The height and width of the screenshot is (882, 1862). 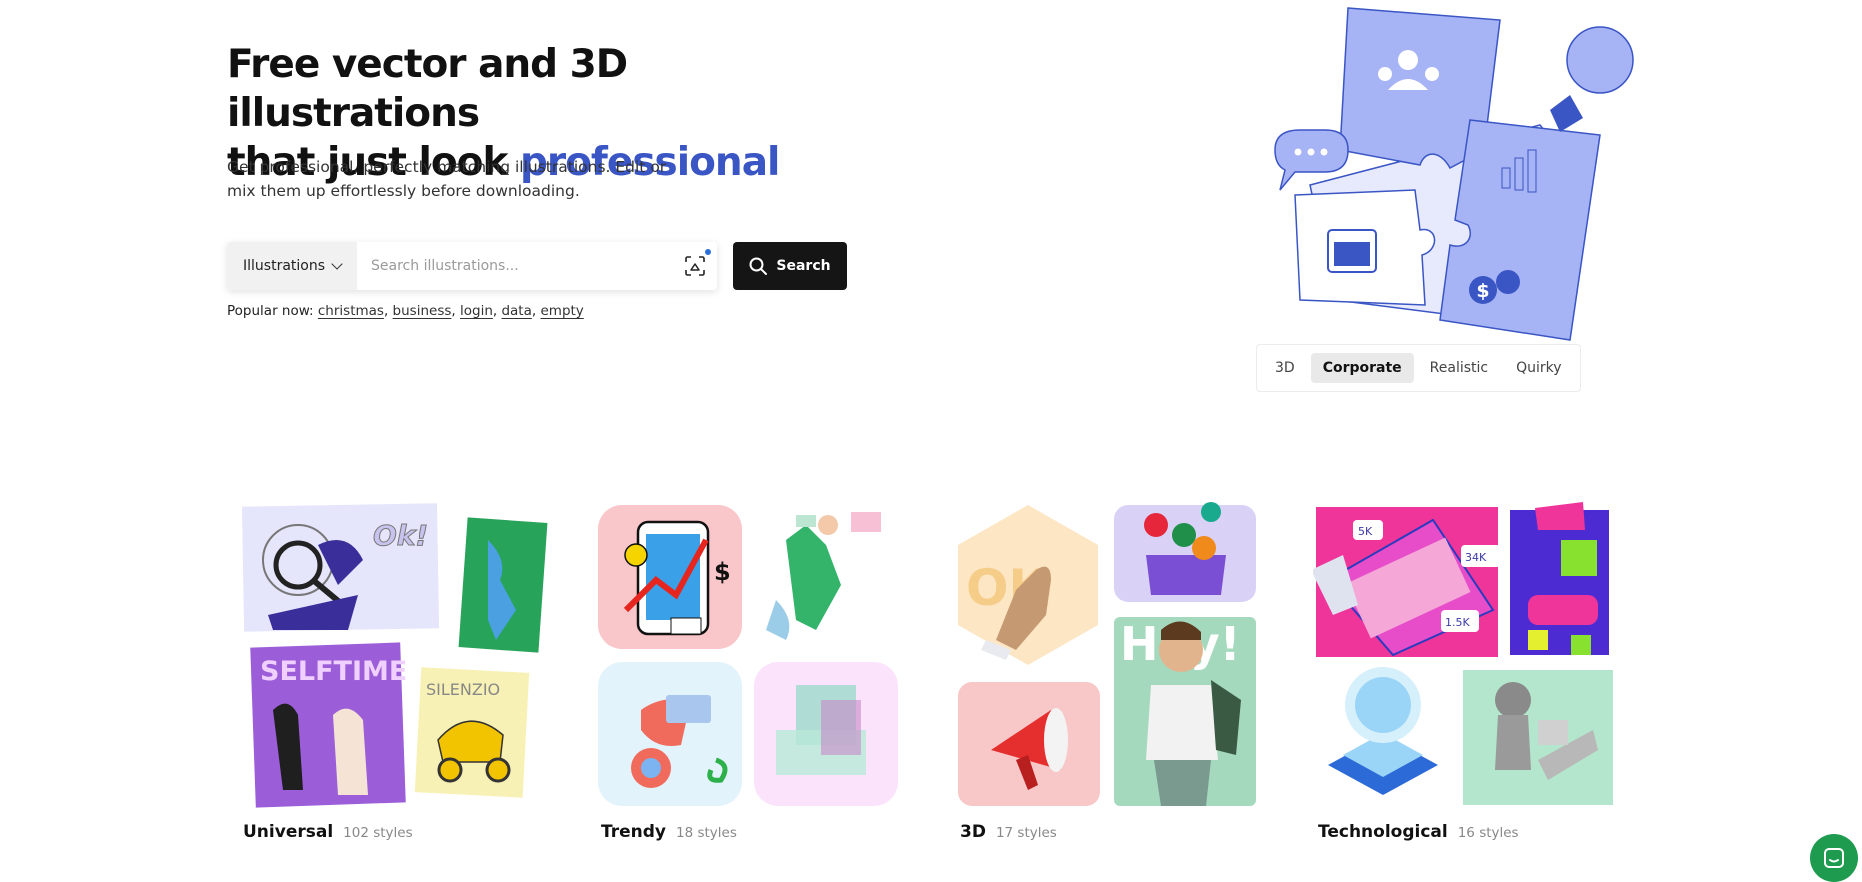 I want to click on chevron-down-icon, so click(x=337, y=264).